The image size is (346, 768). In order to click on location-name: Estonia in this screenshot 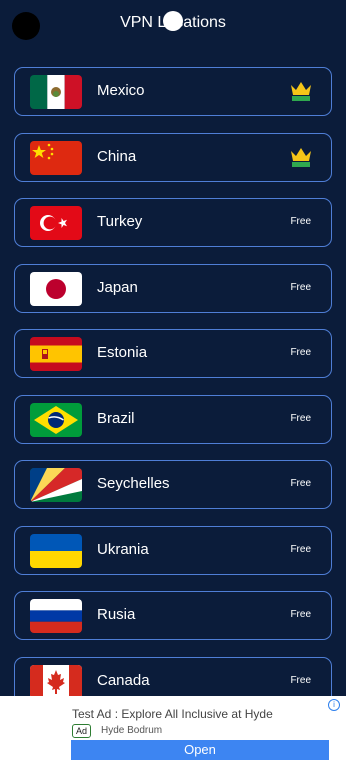, I will do `click(122, 352)`.